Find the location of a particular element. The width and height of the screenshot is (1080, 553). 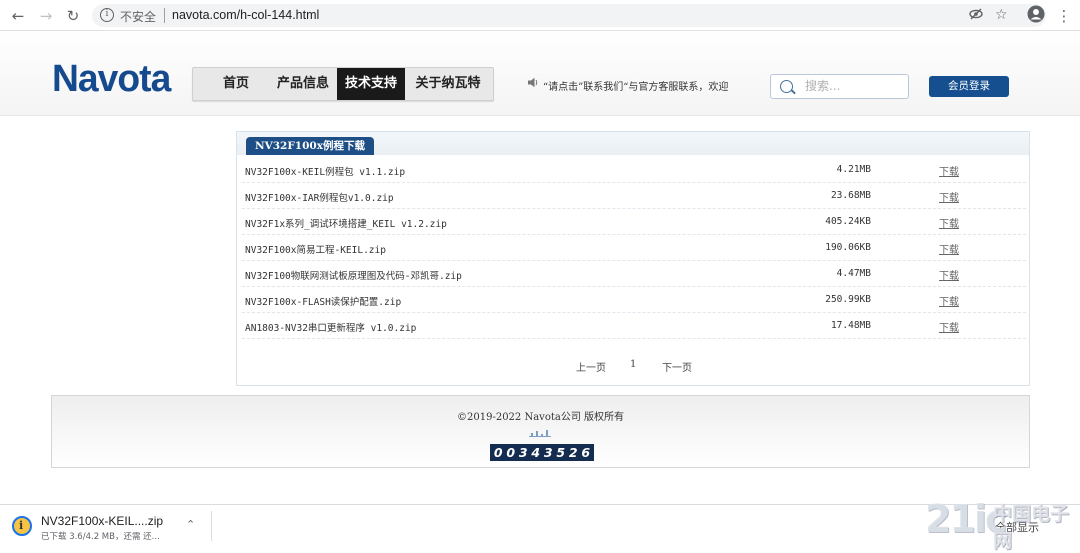

table-row: AN1803-NV32串口更新程序 v1.0.zip 17.48MB 下载 is located at coordinates (634, 326).